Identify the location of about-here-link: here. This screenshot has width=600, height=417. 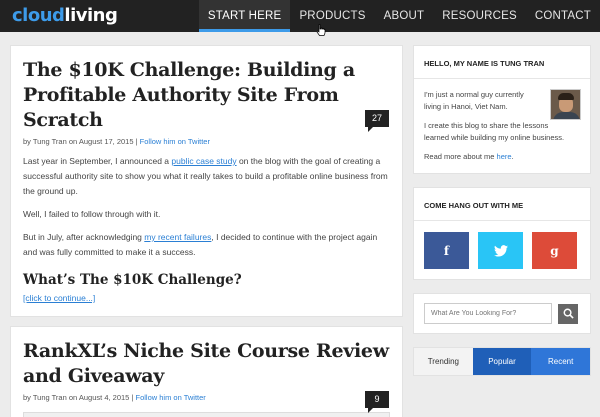
(504, 156).